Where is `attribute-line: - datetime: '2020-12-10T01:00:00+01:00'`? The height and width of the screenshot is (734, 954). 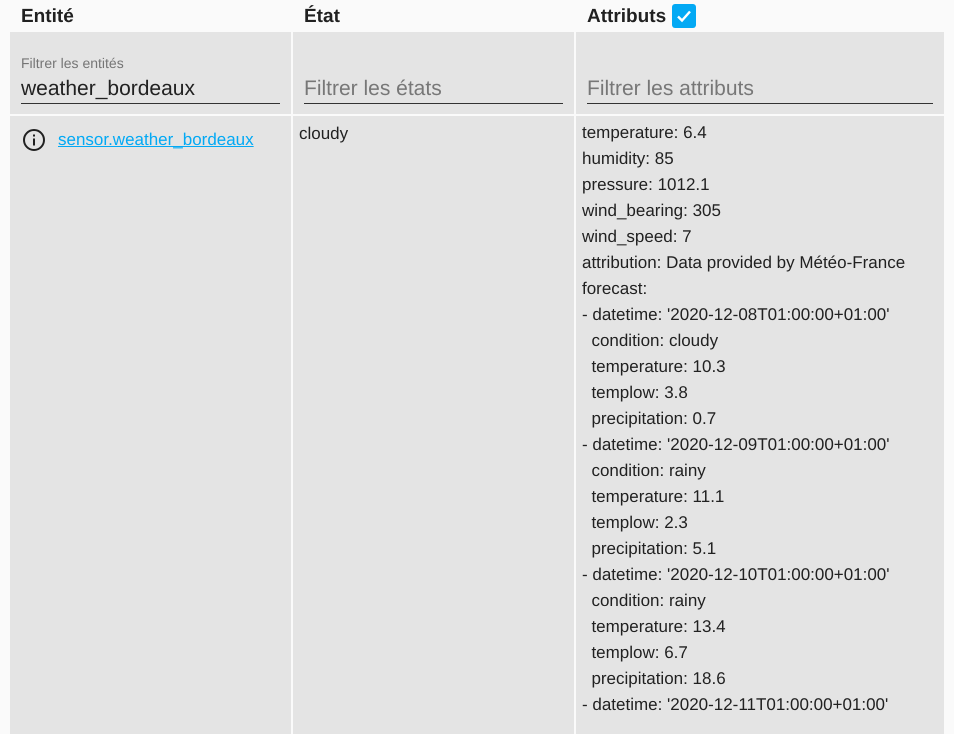
attribute-line: - datetime: '2020-12-10T01:00:00+01:00' is located at coordinates (736, 575).